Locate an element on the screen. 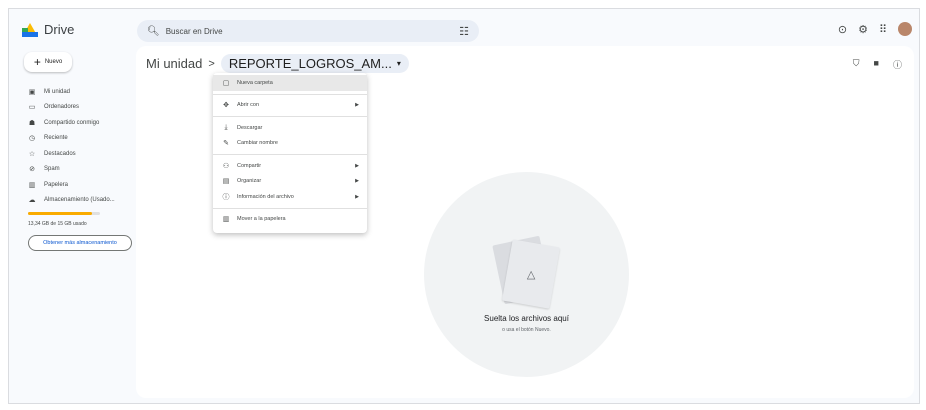 This screenshot has width=926, height=410. help-icon: ⊙ is located at coordinates (842, 29).